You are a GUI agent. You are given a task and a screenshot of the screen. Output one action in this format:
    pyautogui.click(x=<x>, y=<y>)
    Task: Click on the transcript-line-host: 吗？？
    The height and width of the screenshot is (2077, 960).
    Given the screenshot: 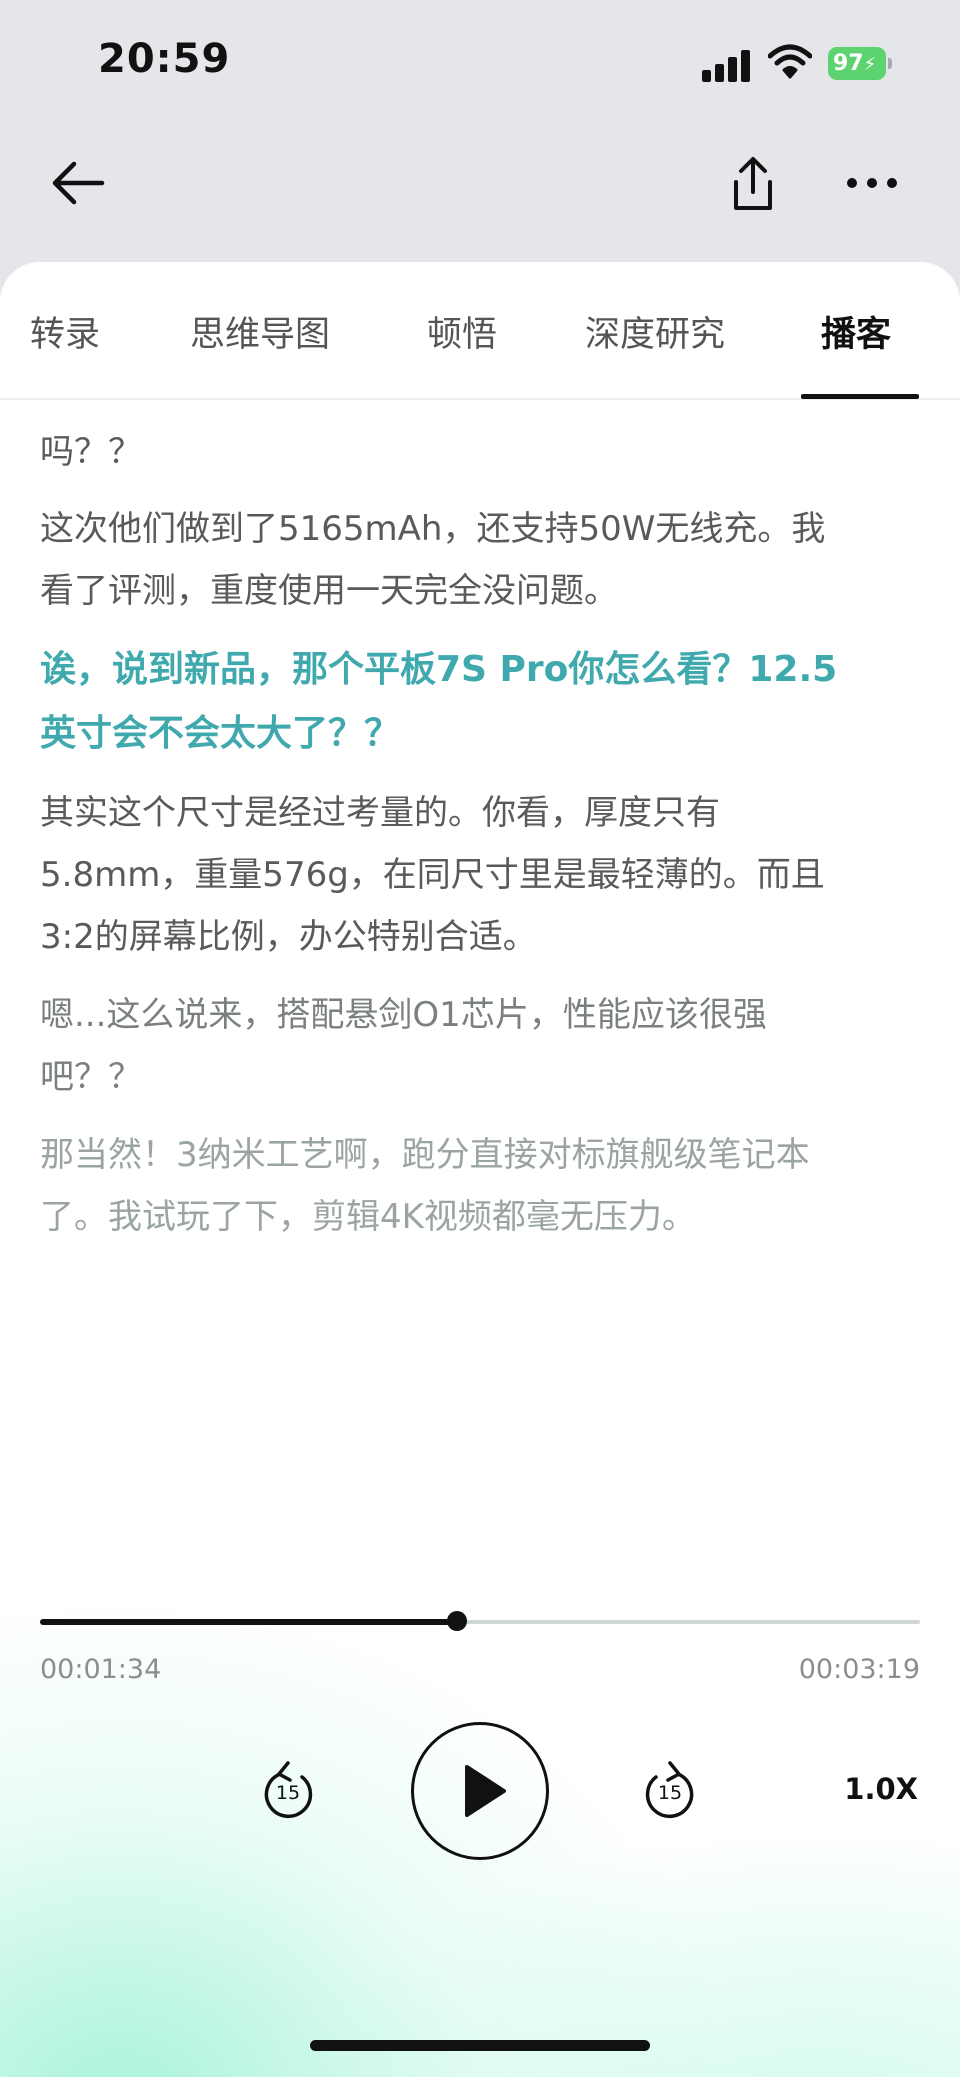 What is the action you would take?
    pyautogui.click(x=91, y=452)
    